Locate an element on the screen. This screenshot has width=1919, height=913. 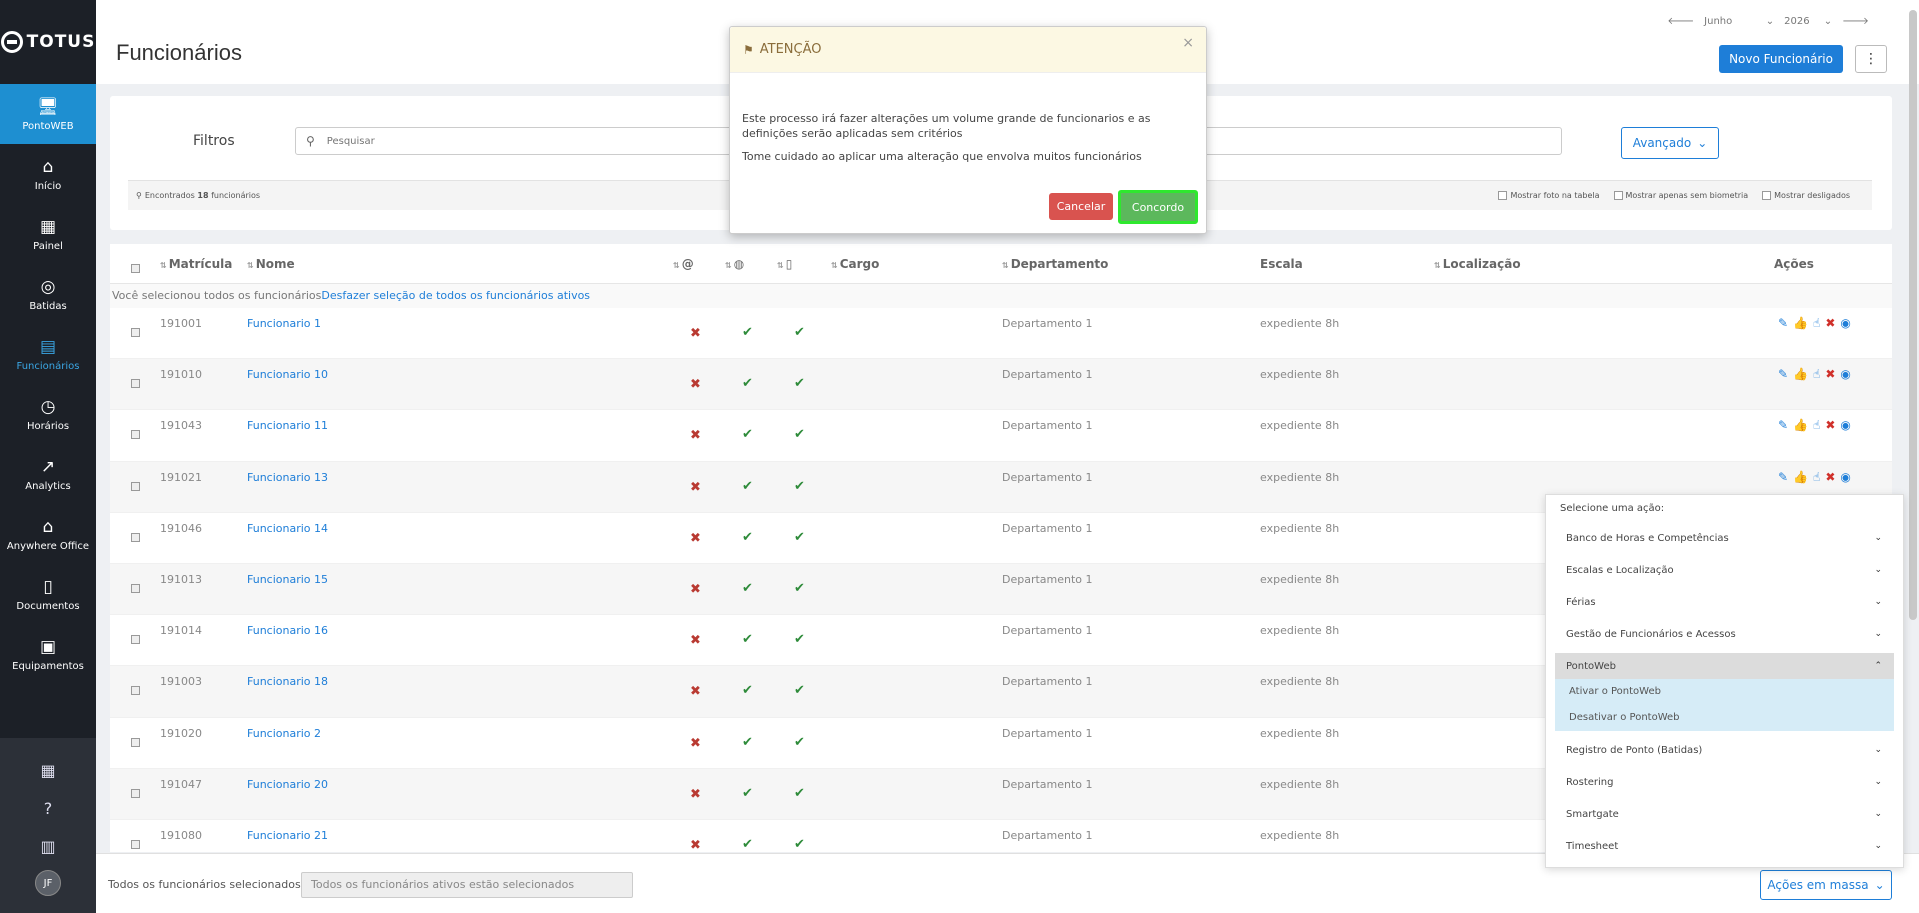
sidebar-item-hor-rios: ◷ Horários is located at coordinates (48, 414).